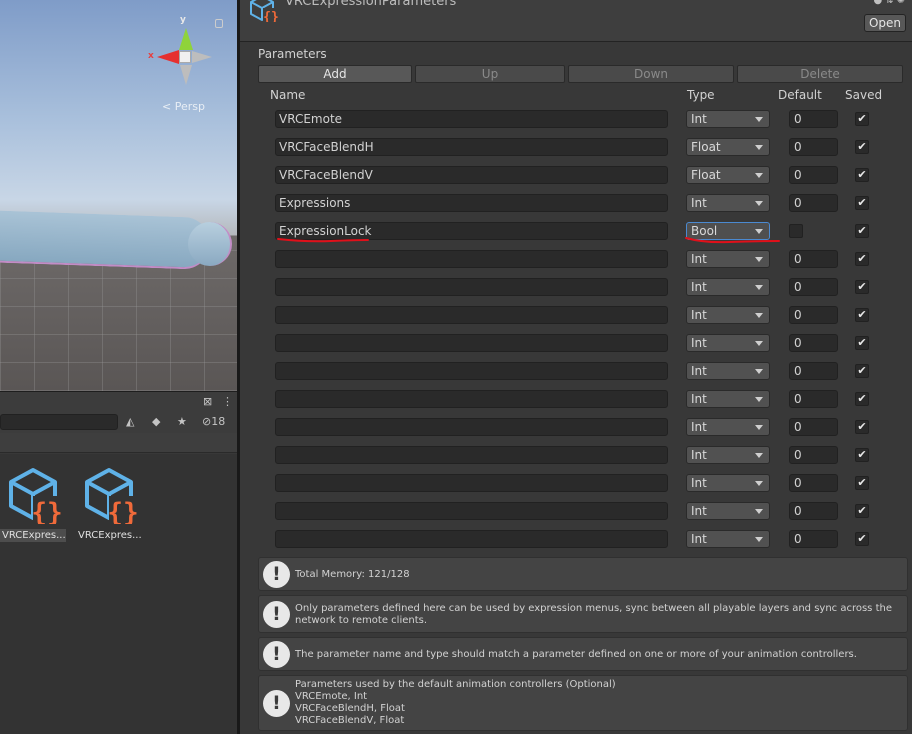 This screenshot has width=912, height=734. What do you see at coordinates (471, 175) in the screenshot?
I see `parameter-name-input: VRCFaceBlendV` at bounding box center [471, 175].